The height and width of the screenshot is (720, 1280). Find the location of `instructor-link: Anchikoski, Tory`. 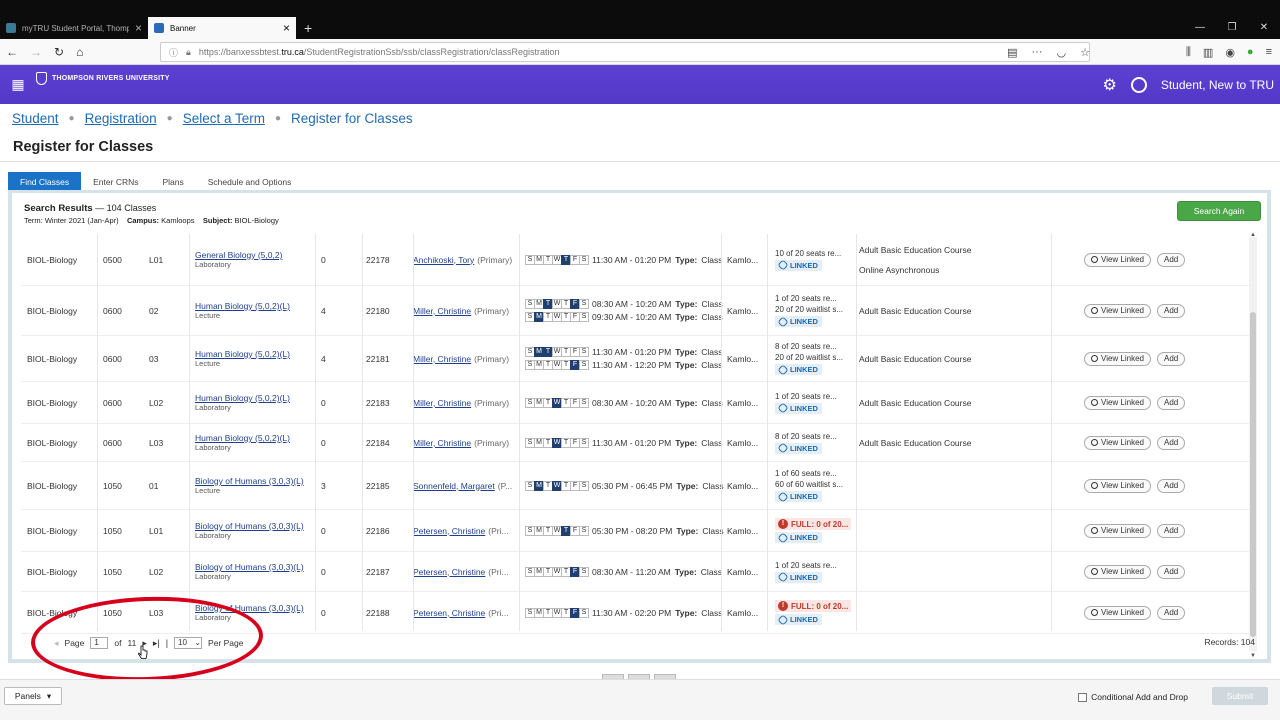

instructor-link: Anchikoski, Tory is located at coordinates (443, 260).